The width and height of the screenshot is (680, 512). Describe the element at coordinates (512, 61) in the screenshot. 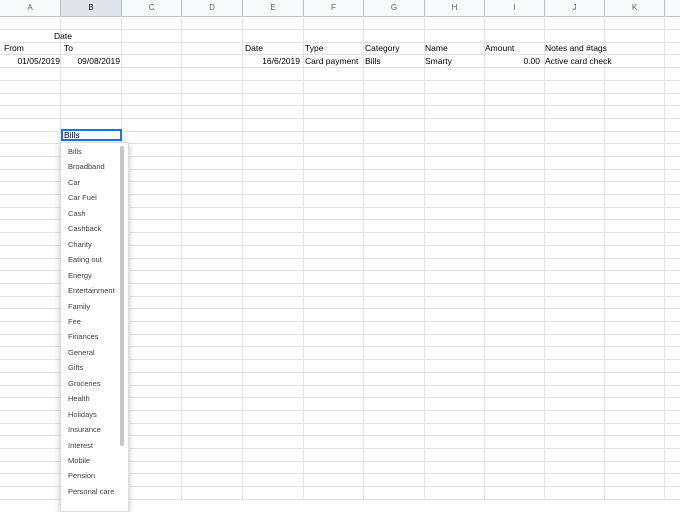

I see `row-amount: 0.00` at that location.